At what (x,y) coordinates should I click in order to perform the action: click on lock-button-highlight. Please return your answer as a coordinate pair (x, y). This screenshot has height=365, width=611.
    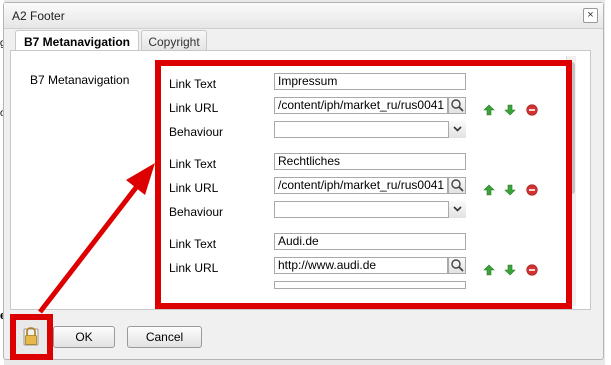
    Looking at the image, I should click on (31, 337).